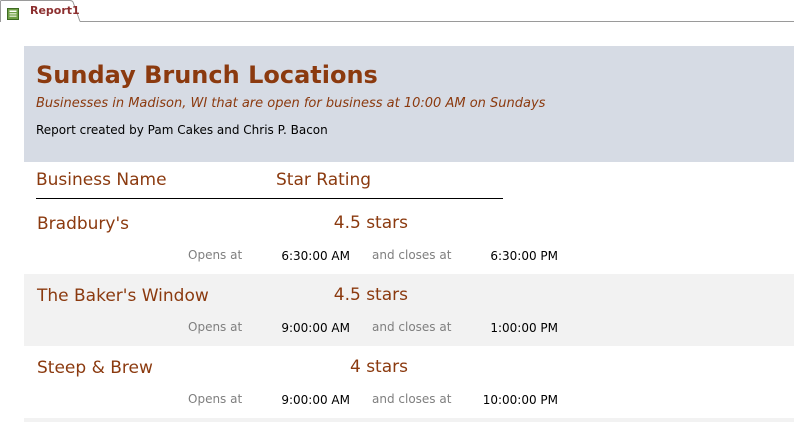 The image size is (794, 422). I want to click on report-icon, so click(13, 12).